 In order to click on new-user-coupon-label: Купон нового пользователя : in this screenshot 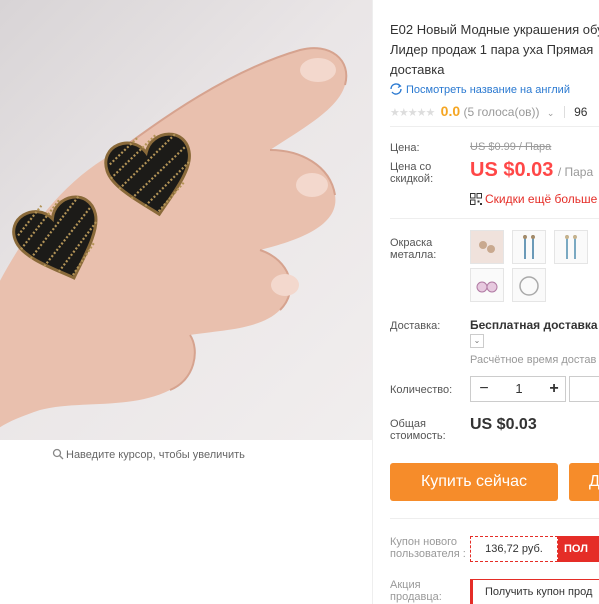, I will do `click(428, 548)`.